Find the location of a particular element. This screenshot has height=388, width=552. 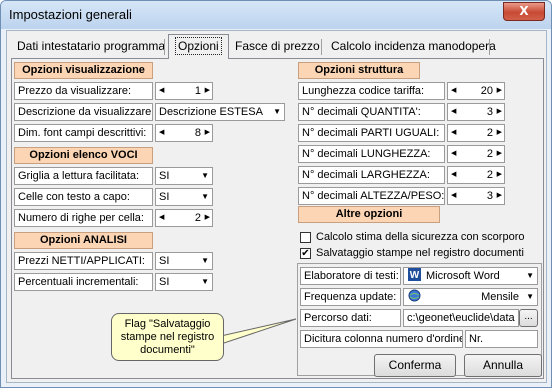

tab-dati-intestatario: Dati intestatario programma is located at coordinates (91, 47).